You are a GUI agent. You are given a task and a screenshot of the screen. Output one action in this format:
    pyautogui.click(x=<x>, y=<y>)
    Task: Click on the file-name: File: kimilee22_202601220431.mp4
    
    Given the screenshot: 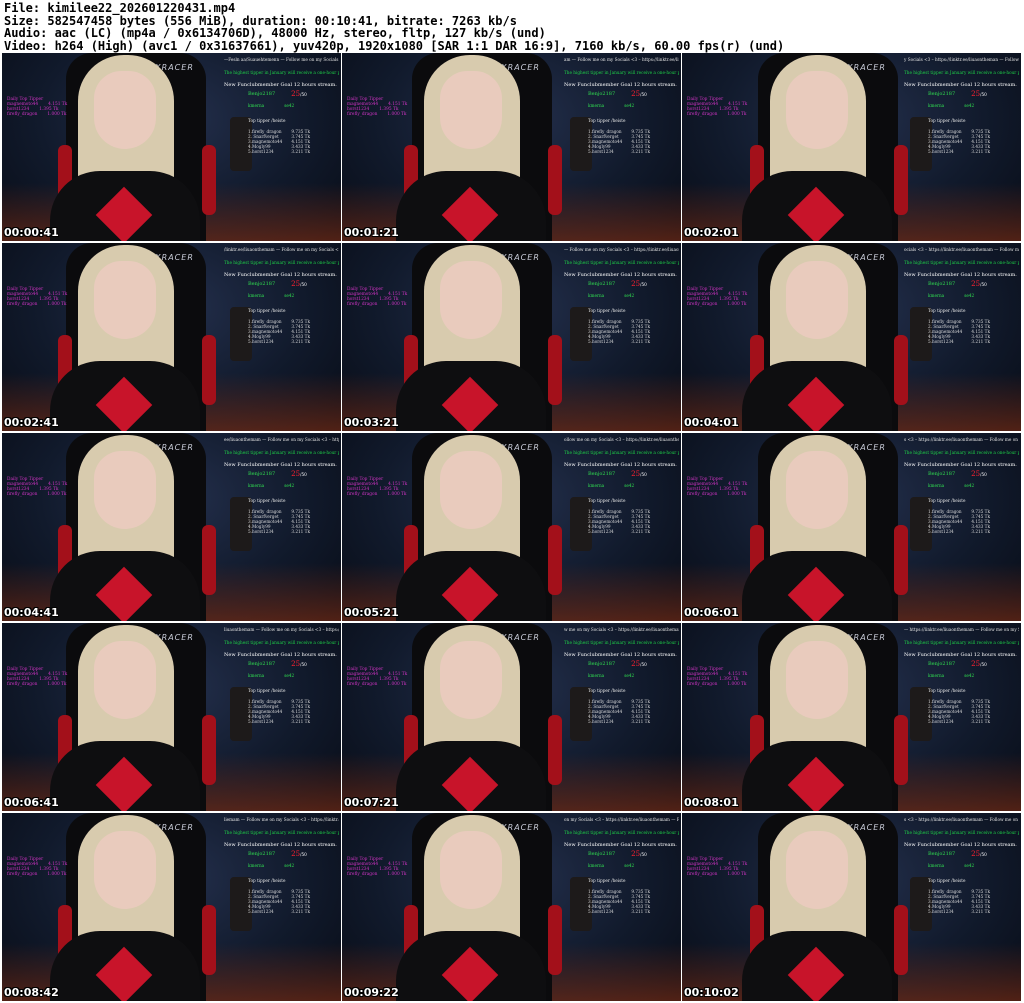 What is the action you would take?
    pyautogui.click(x=120, y=8)
    